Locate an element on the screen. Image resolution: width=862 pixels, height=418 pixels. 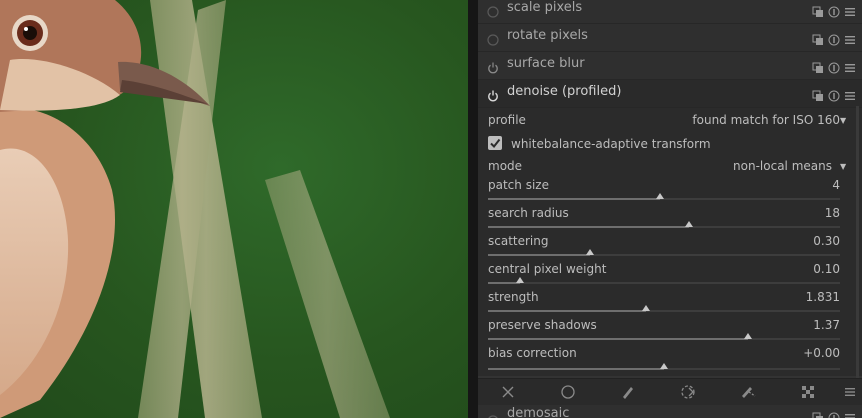
slider-label: bias correction is located at coordinates (532, 353).